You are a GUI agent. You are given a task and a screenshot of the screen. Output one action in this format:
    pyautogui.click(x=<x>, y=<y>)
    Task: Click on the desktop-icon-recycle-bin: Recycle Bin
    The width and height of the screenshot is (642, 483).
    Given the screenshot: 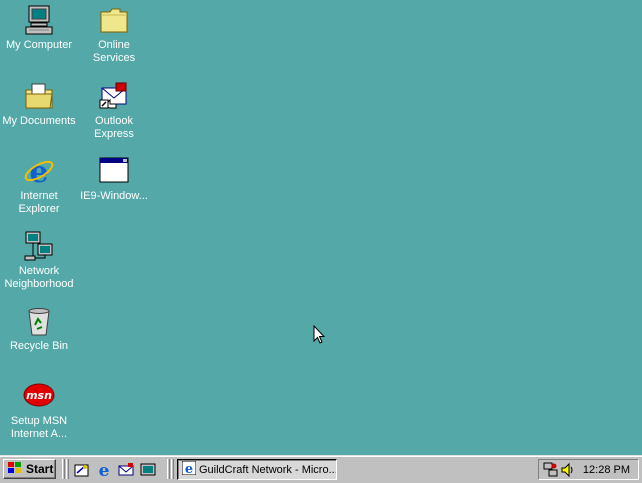 What is the action you would take?
    pyautogui.click(x=39, y=329)
    